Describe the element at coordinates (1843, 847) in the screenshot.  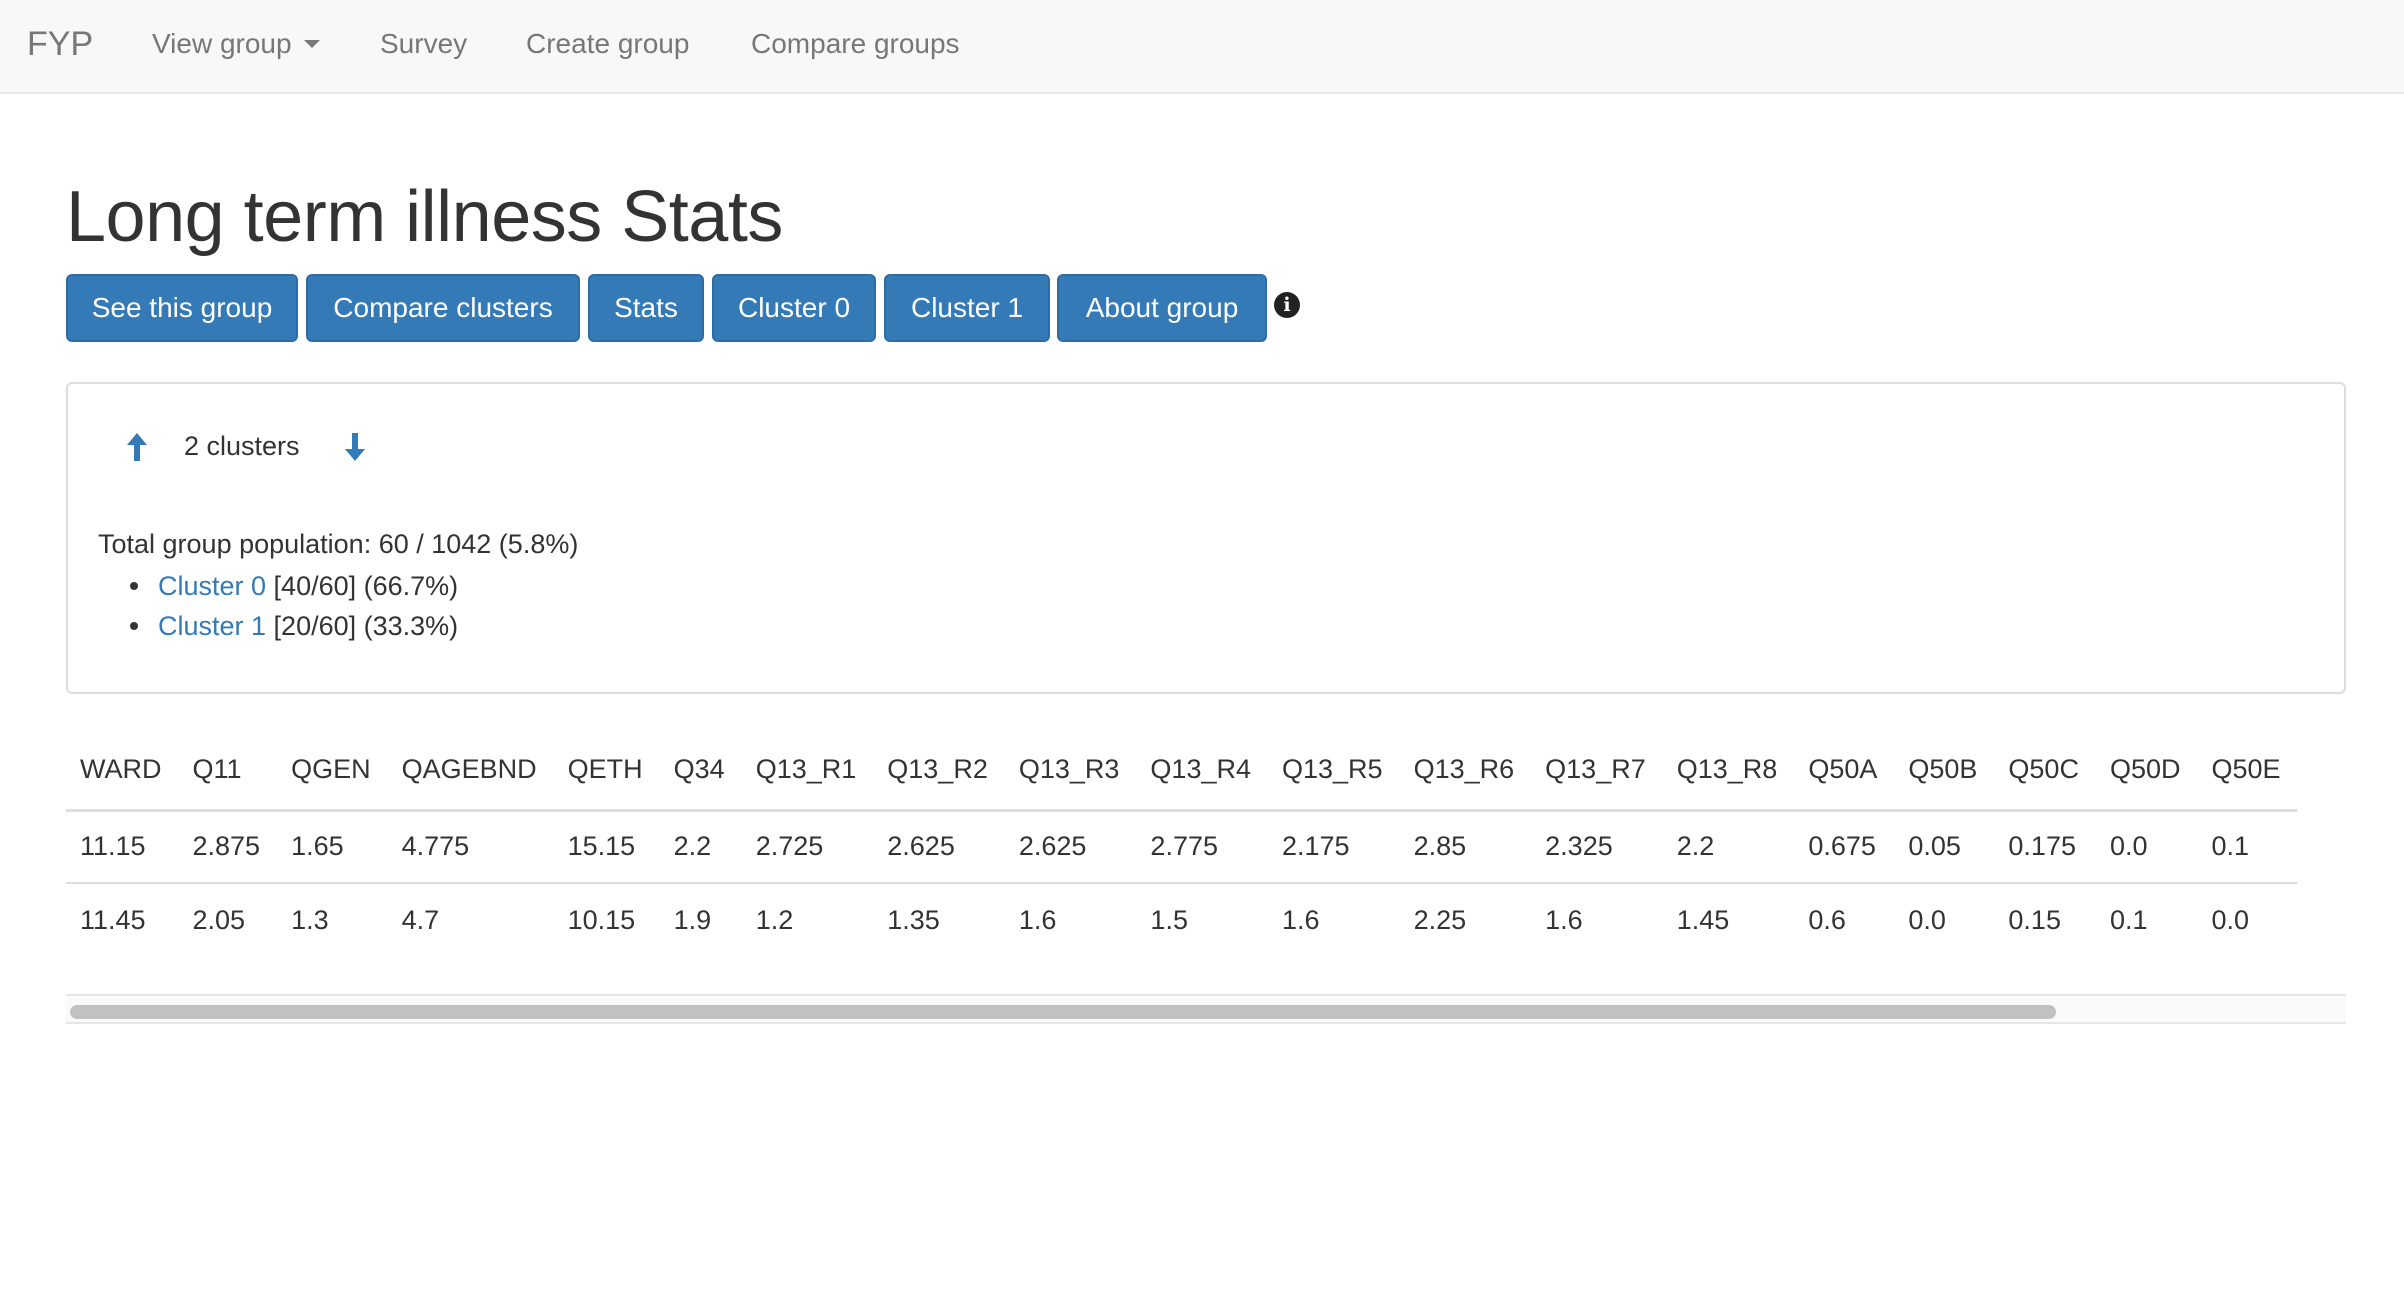
I see `table-cell: 0.675` at that location.